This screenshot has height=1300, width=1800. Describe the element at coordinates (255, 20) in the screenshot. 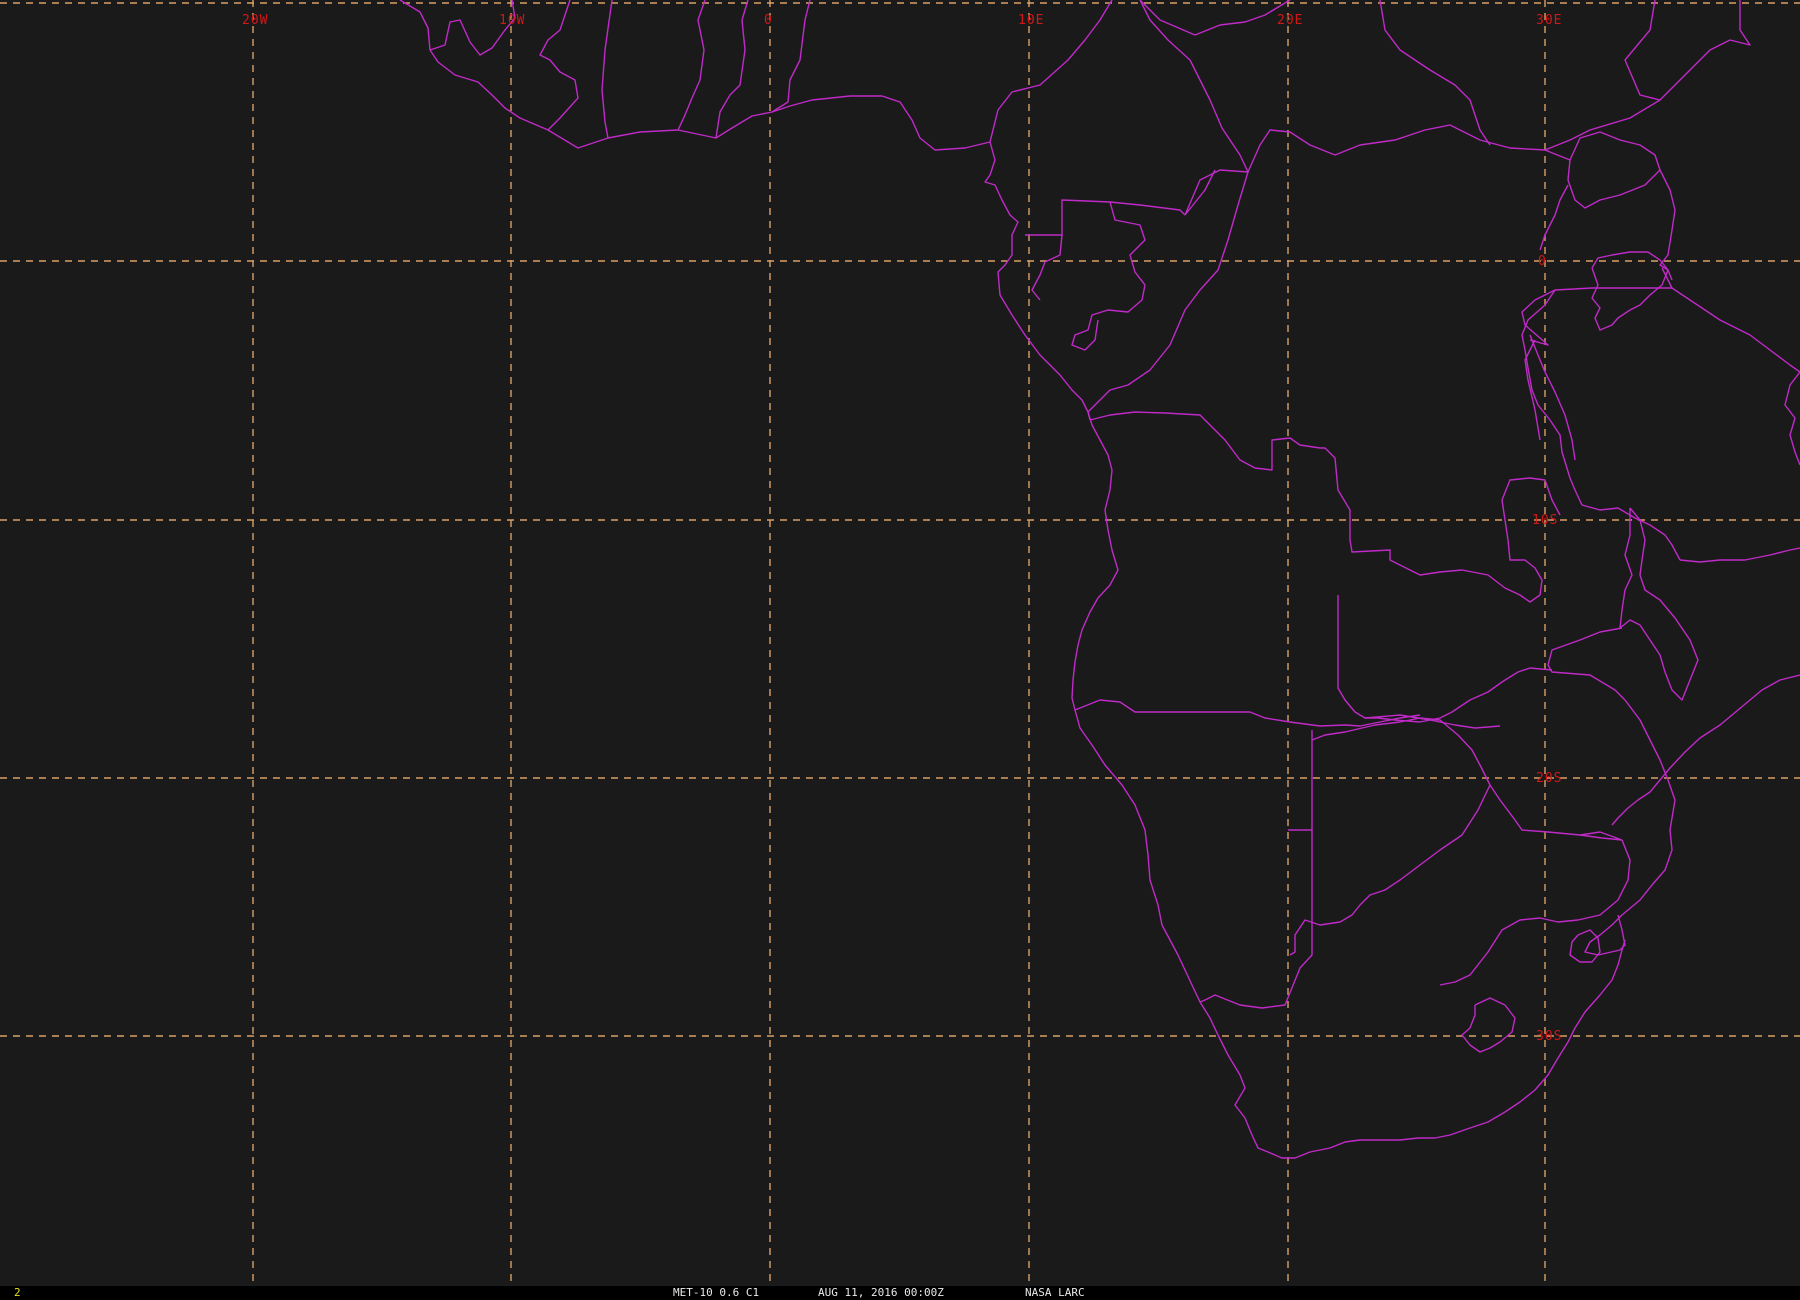

I see `lon-label-20w: 20W` at that location.